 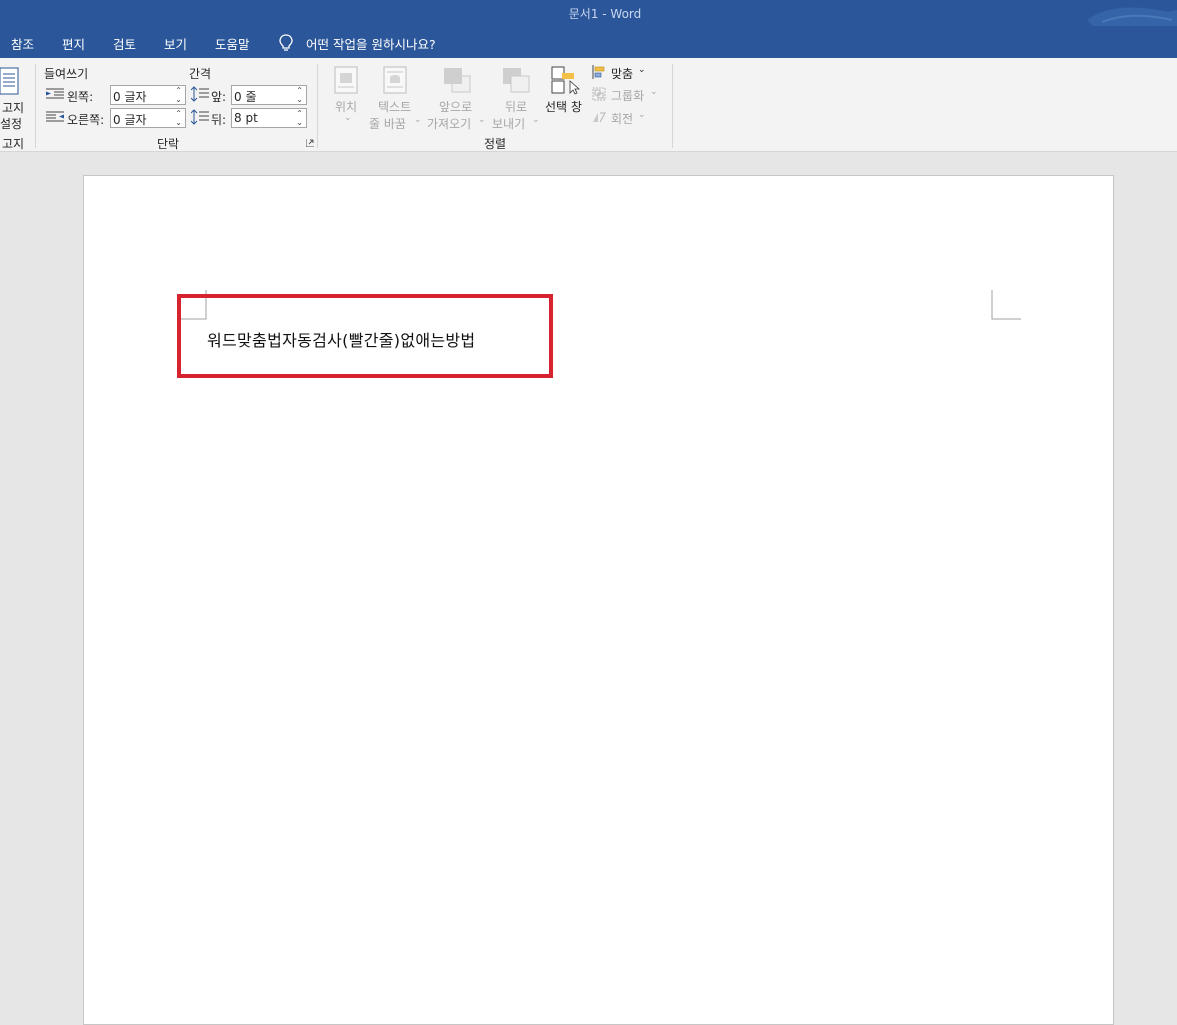 What do you see at coordinates (175, 43) in the screenshot?
I see `tab-view: 보기` at bounding box center [175, 43].